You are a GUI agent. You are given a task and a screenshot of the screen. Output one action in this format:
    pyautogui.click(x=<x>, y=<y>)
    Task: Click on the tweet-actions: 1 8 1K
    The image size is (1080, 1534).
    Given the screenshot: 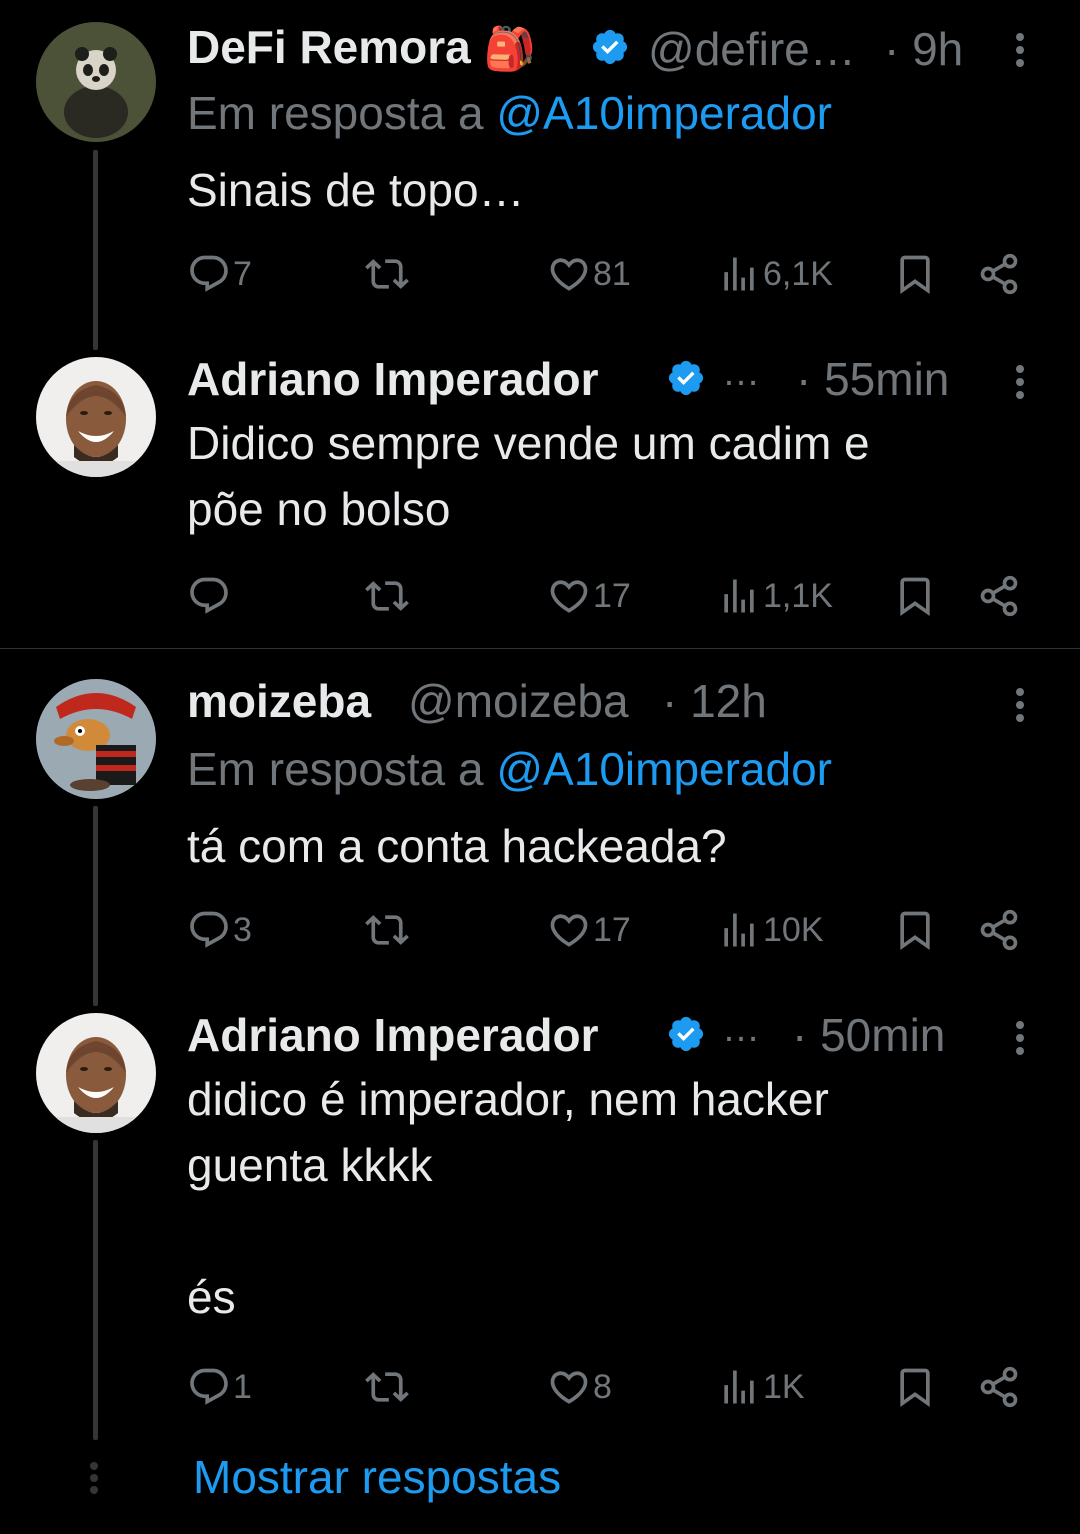 What is the action you would take?
    pyautogui.click(x=612, y=1387)
    